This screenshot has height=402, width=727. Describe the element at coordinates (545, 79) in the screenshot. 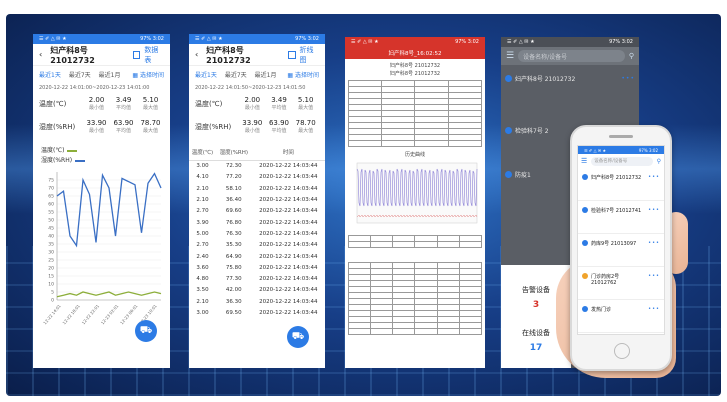

I see `device-name: 妇产科8号 21012732` at that location.